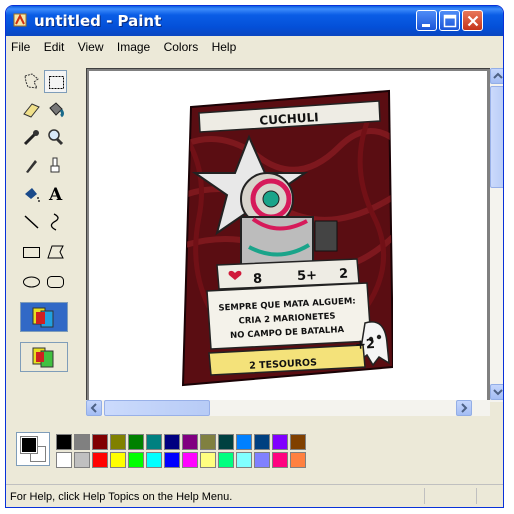 This screenshot has width=514, height=514. I want to click on menu-colors: Colors, so click(181, 45).